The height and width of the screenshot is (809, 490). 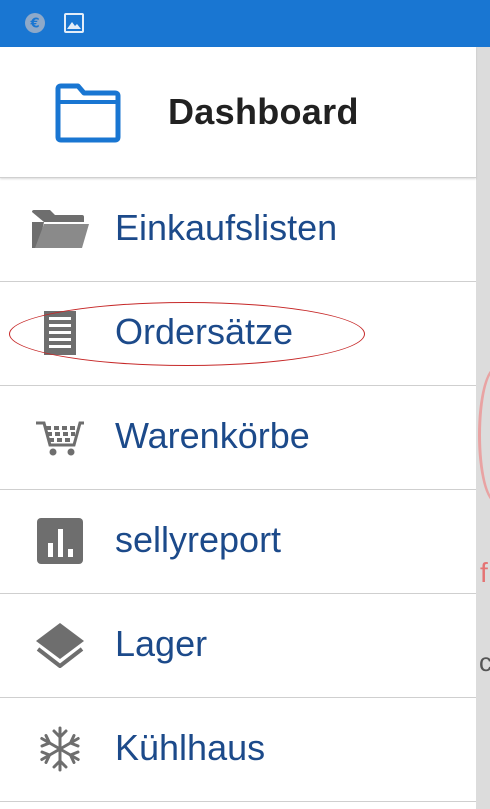 I want to click on content-backdrop: f c, so click(x=483, y=428).